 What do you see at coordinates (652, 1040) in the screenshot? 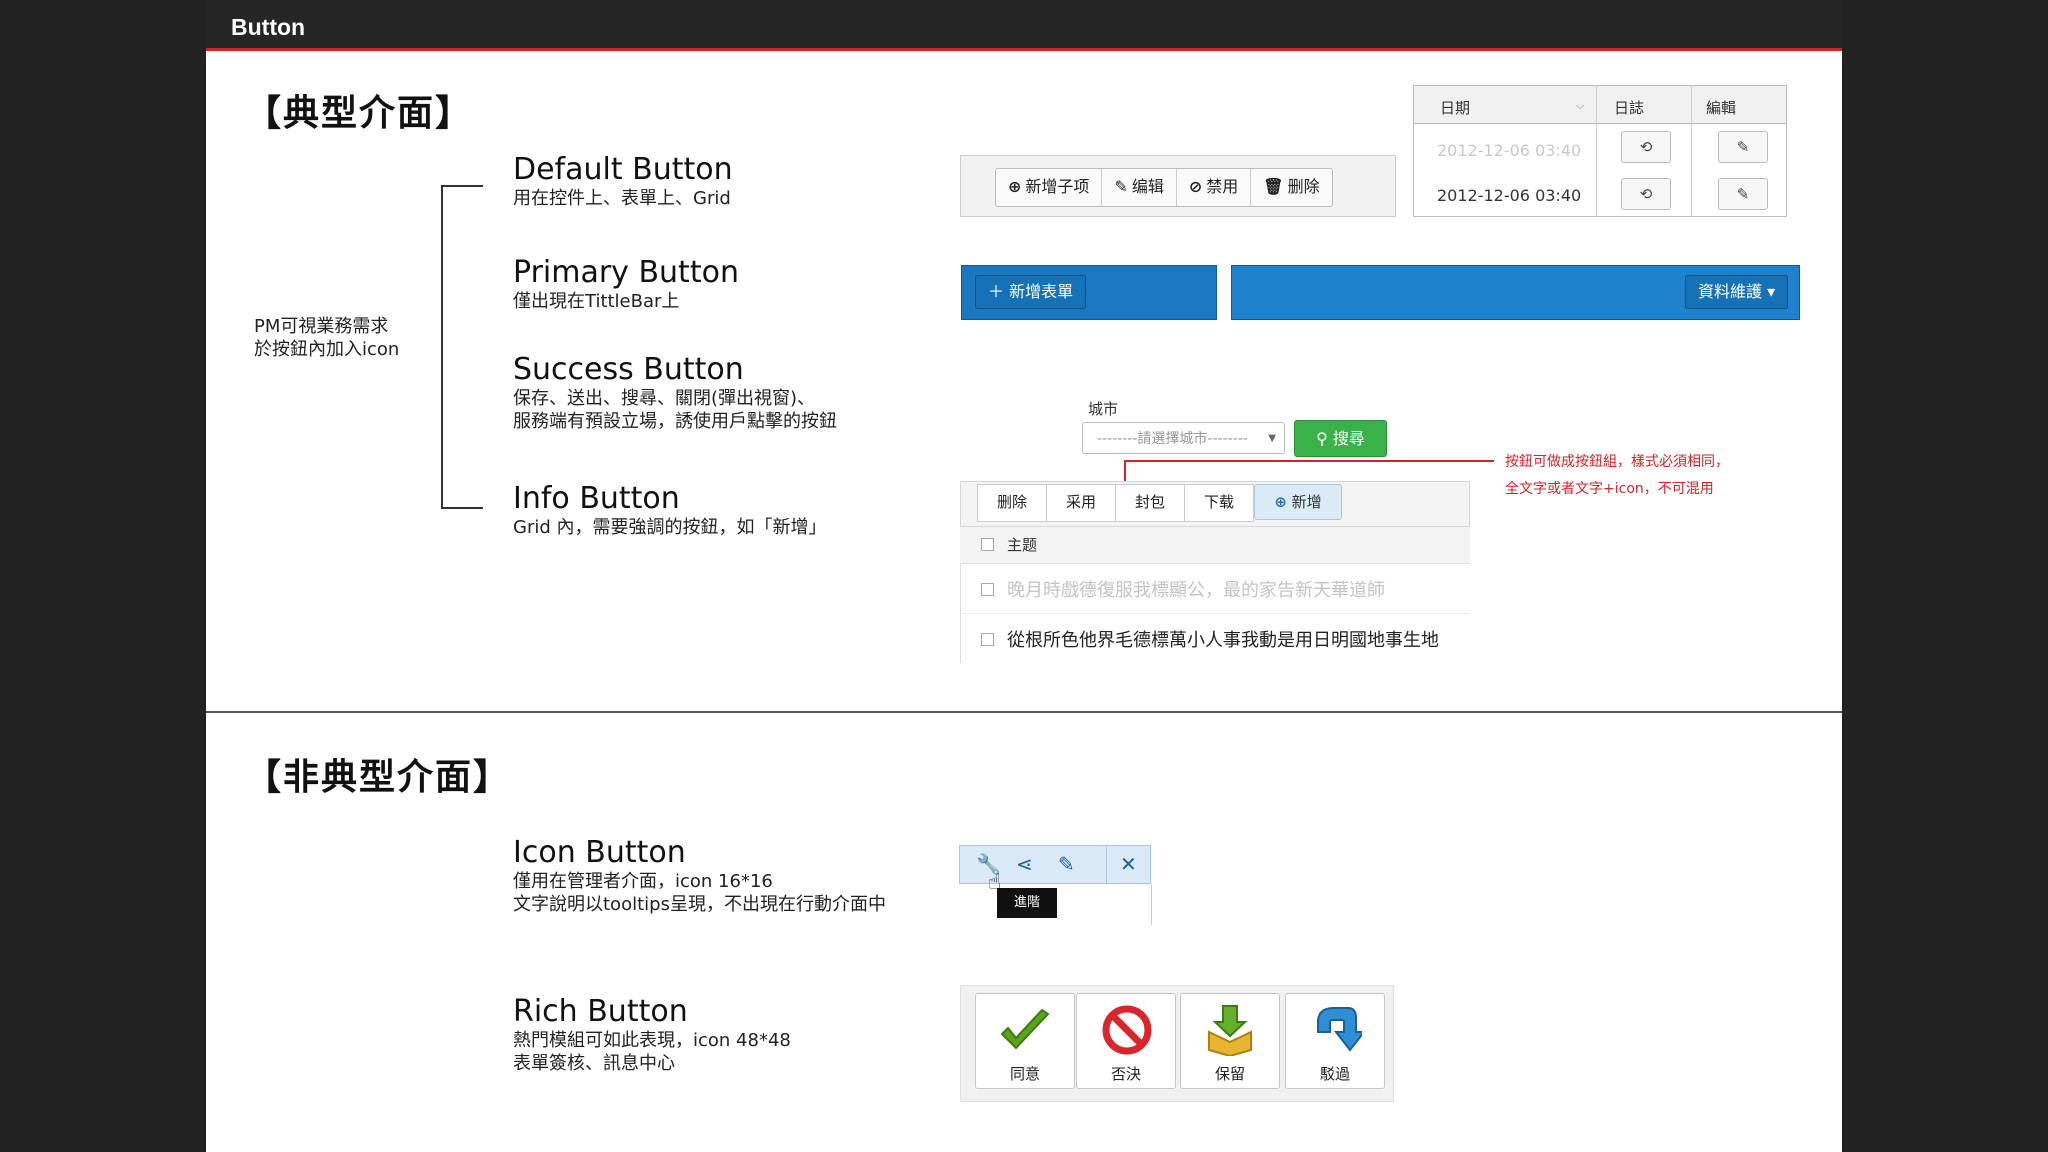
I see `rich-button-desc: 熱門模組可如此表現，icon 48*48` at bounding box center [652, 1040].